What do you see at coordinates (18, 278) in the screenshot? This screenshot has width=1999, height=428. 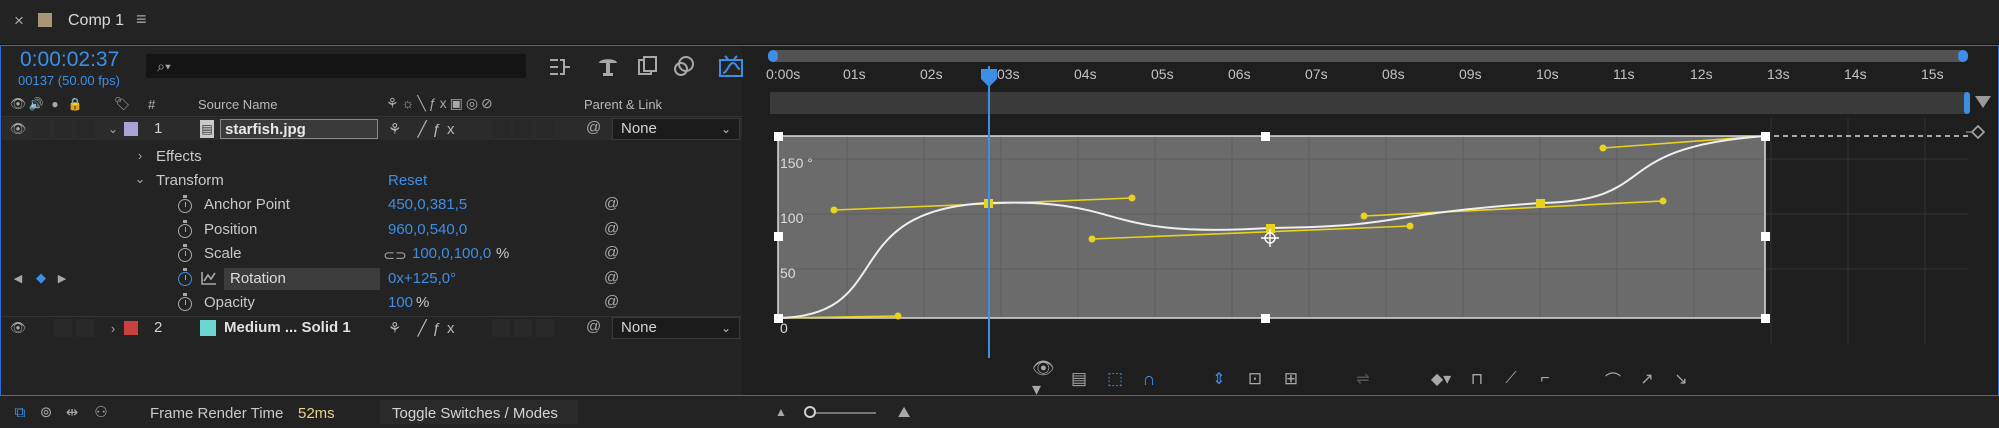 I see `prev-keyframe-icon: ◀` at bounding box center [18, 278].